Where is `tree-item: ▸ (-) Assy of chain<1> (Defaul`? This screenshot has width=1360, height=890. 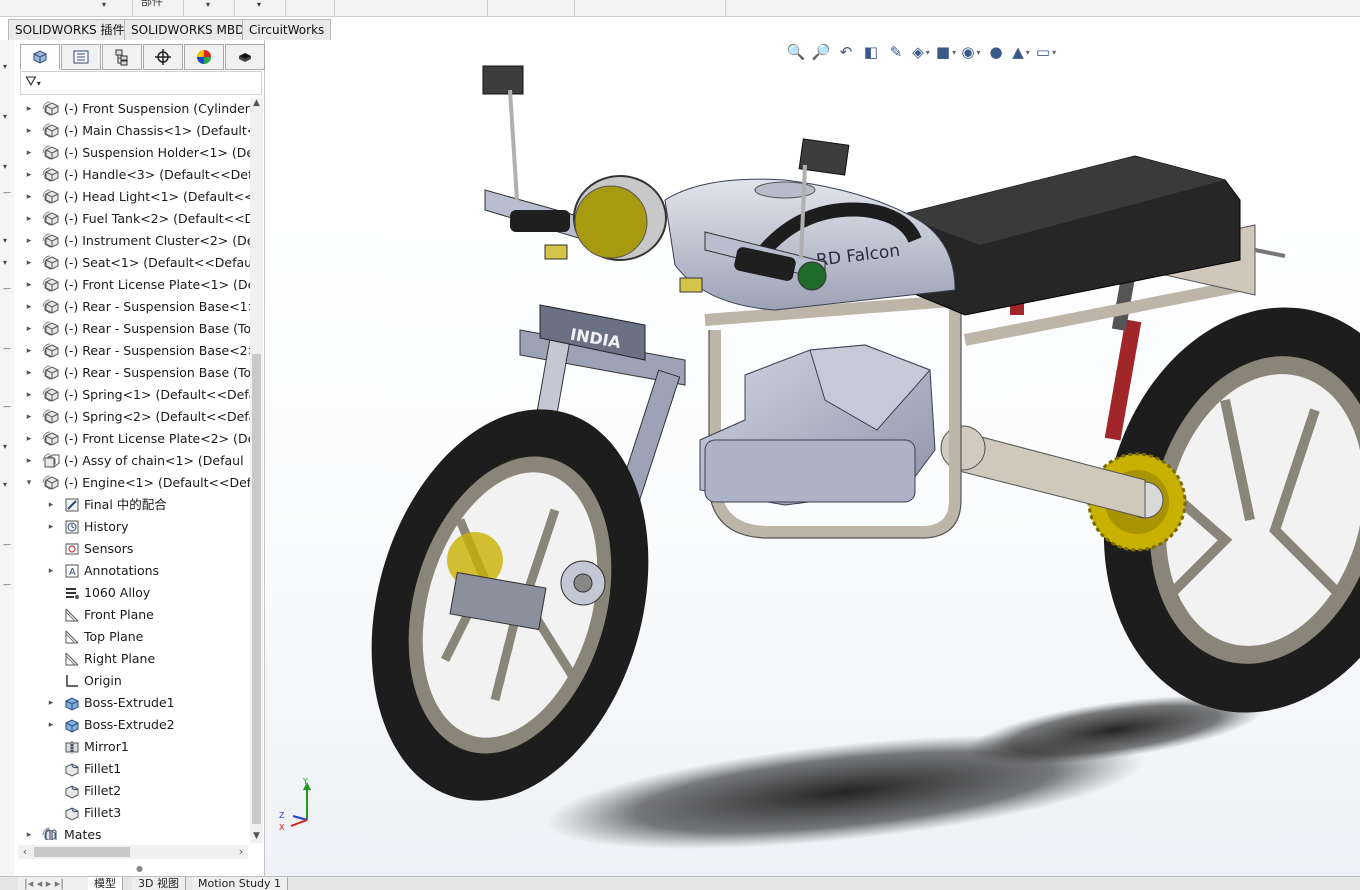 tree-item: ▸ (-) Assy of chain<1> (Defaul is located at coordinates (132, 461).